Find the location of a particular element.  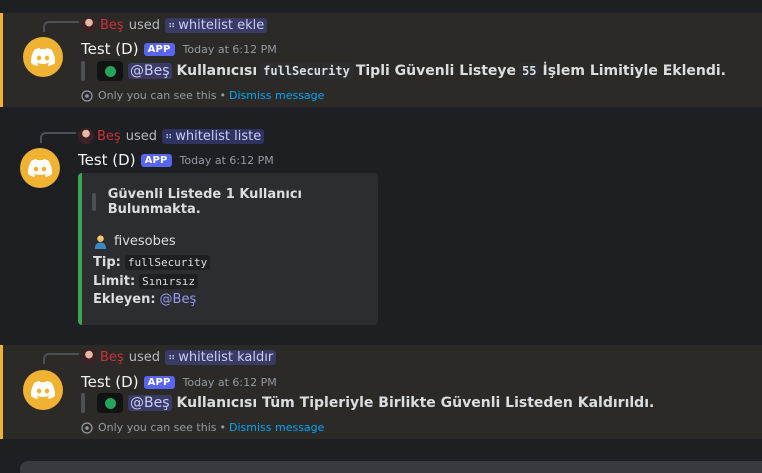

embed-limit-line: Limit: Sınırsız is located at coordinates (146, 281).